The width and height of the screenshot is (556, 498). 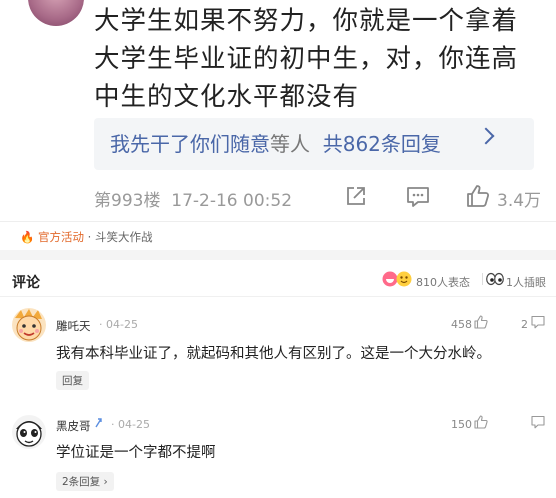 I want to click on chevron-right-icon: ›, so click(x=105, y=482).